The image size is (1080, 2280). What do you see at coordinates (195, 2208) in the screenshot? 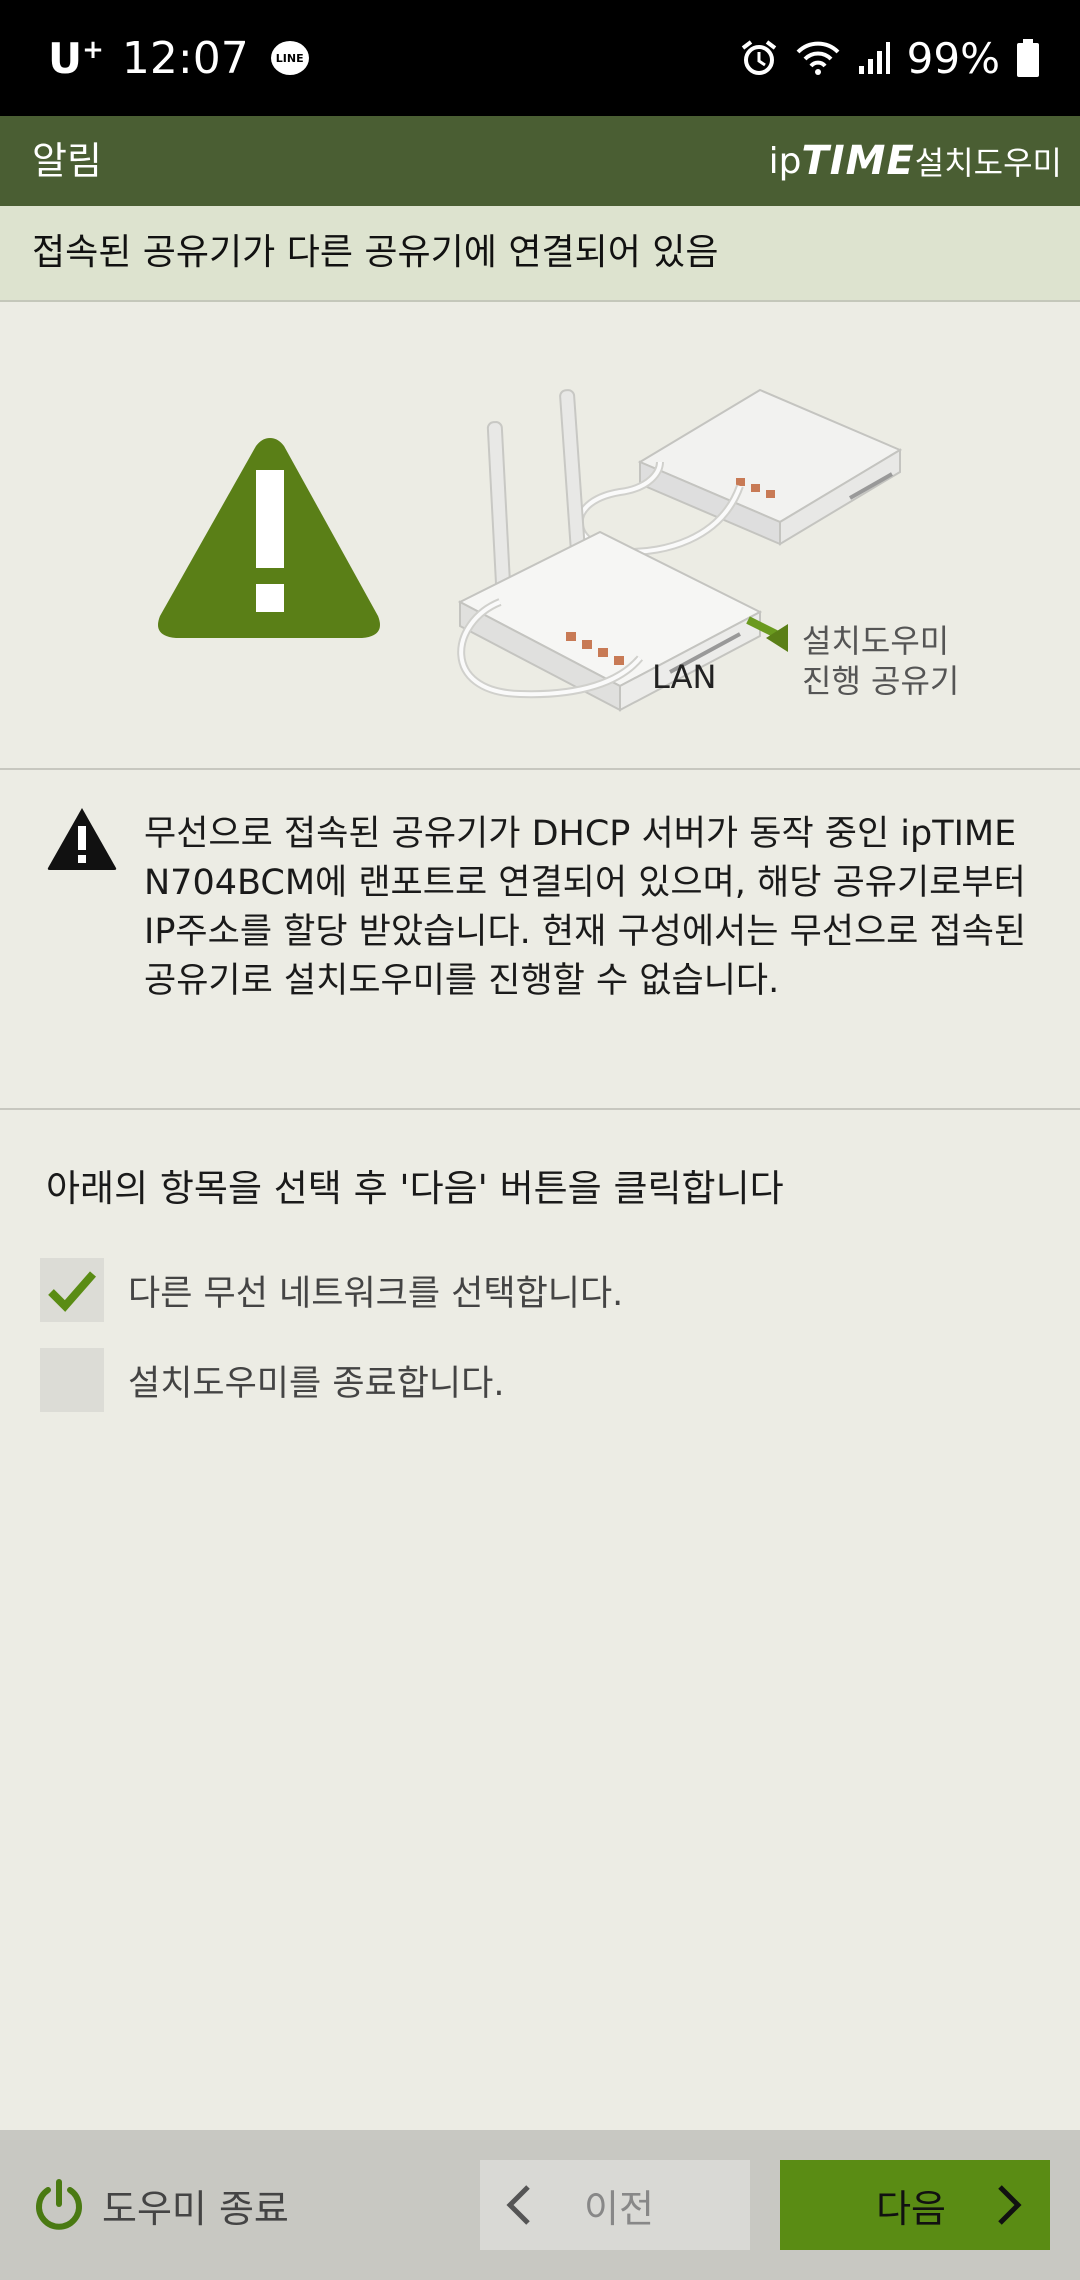
I see `exit-label: 도우미 종료` at bounding box center [195, 2208].